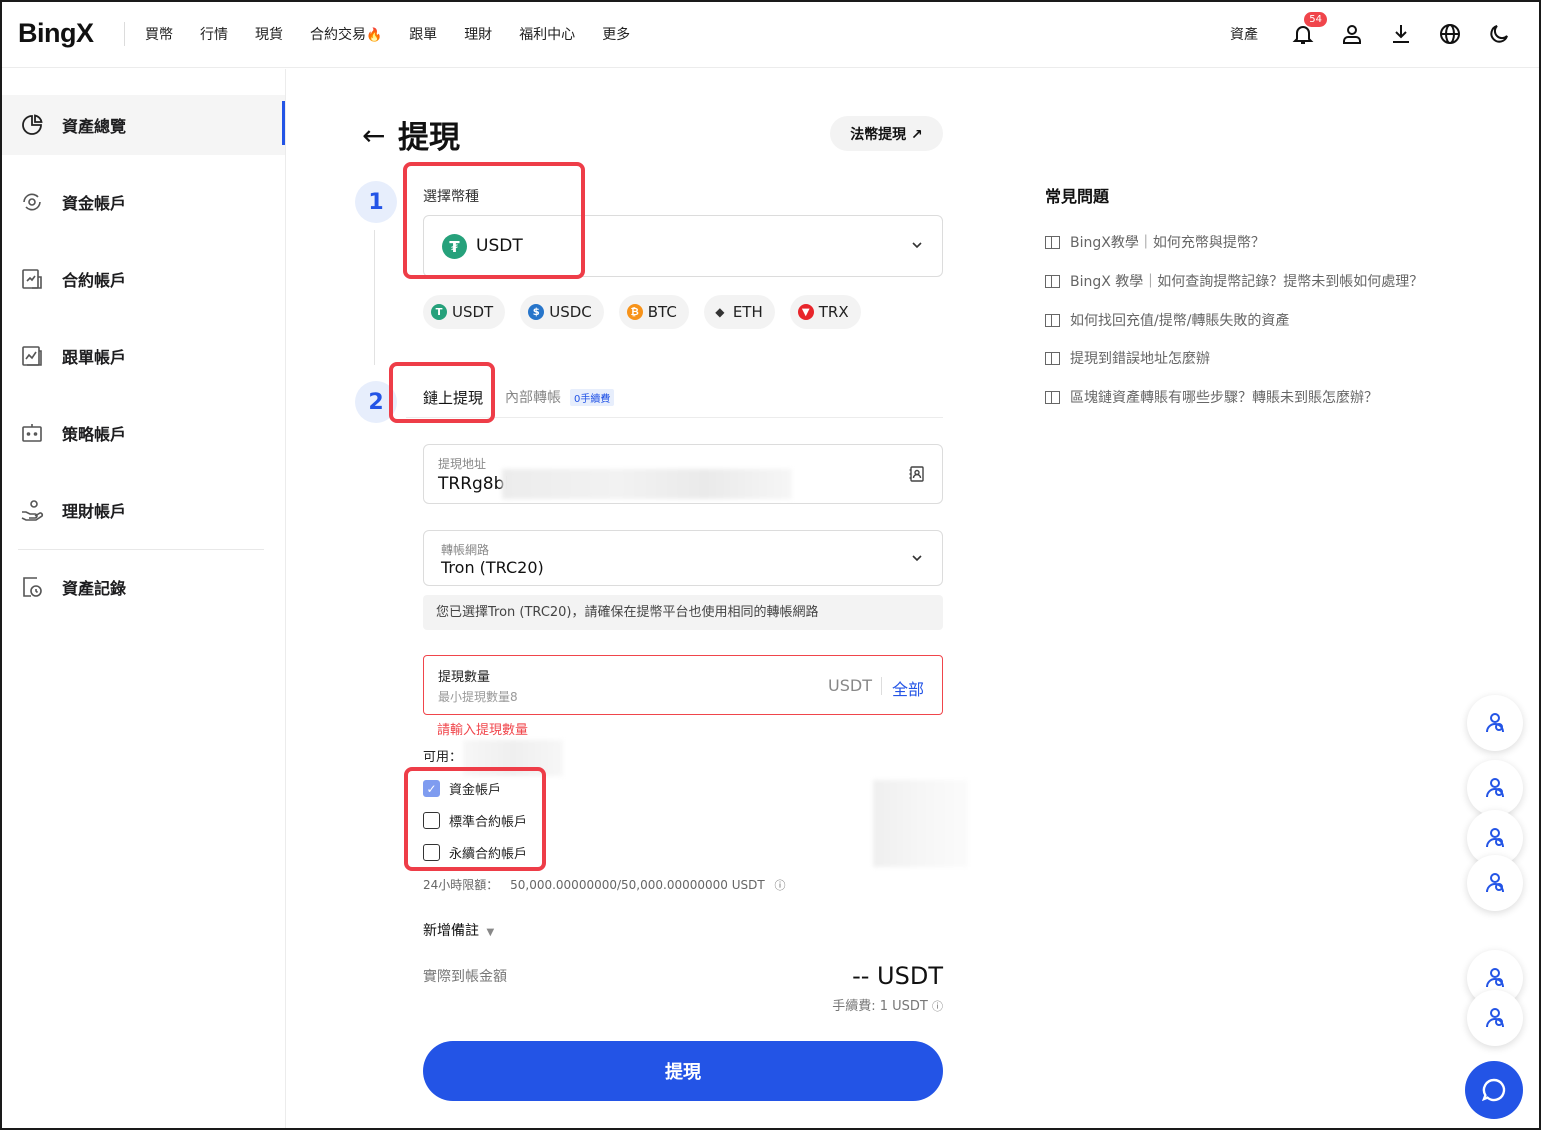  I want to click on quick-coin-chips: T USDT $ USDC ₿ BTC ◆ ETH ▼ TRX, so click(649, 312).